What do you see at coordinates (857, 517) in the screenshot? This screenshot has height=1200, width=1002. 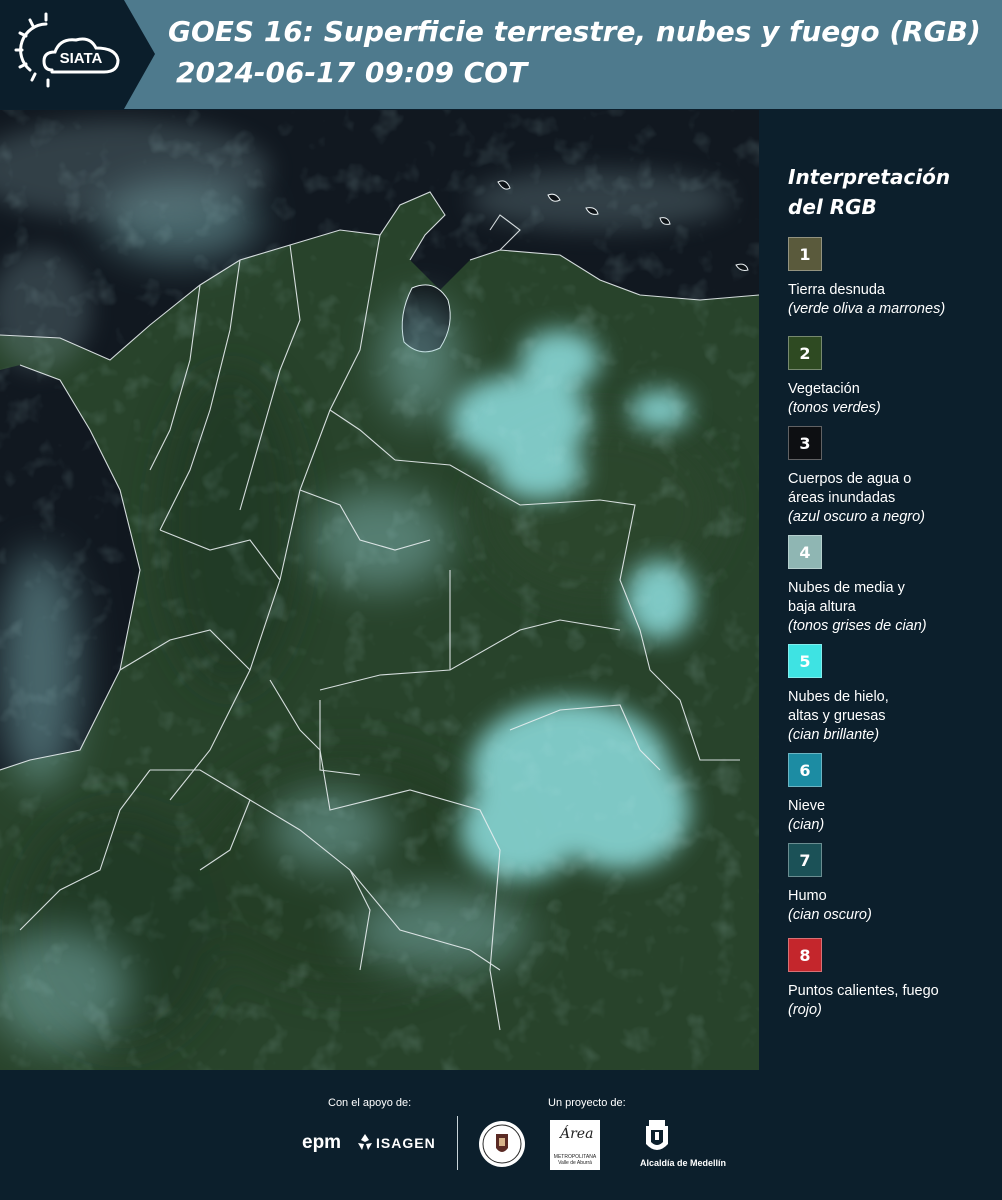 I see `legend-note: (azul oscuro a negro)` at bounding box center [857, 517].